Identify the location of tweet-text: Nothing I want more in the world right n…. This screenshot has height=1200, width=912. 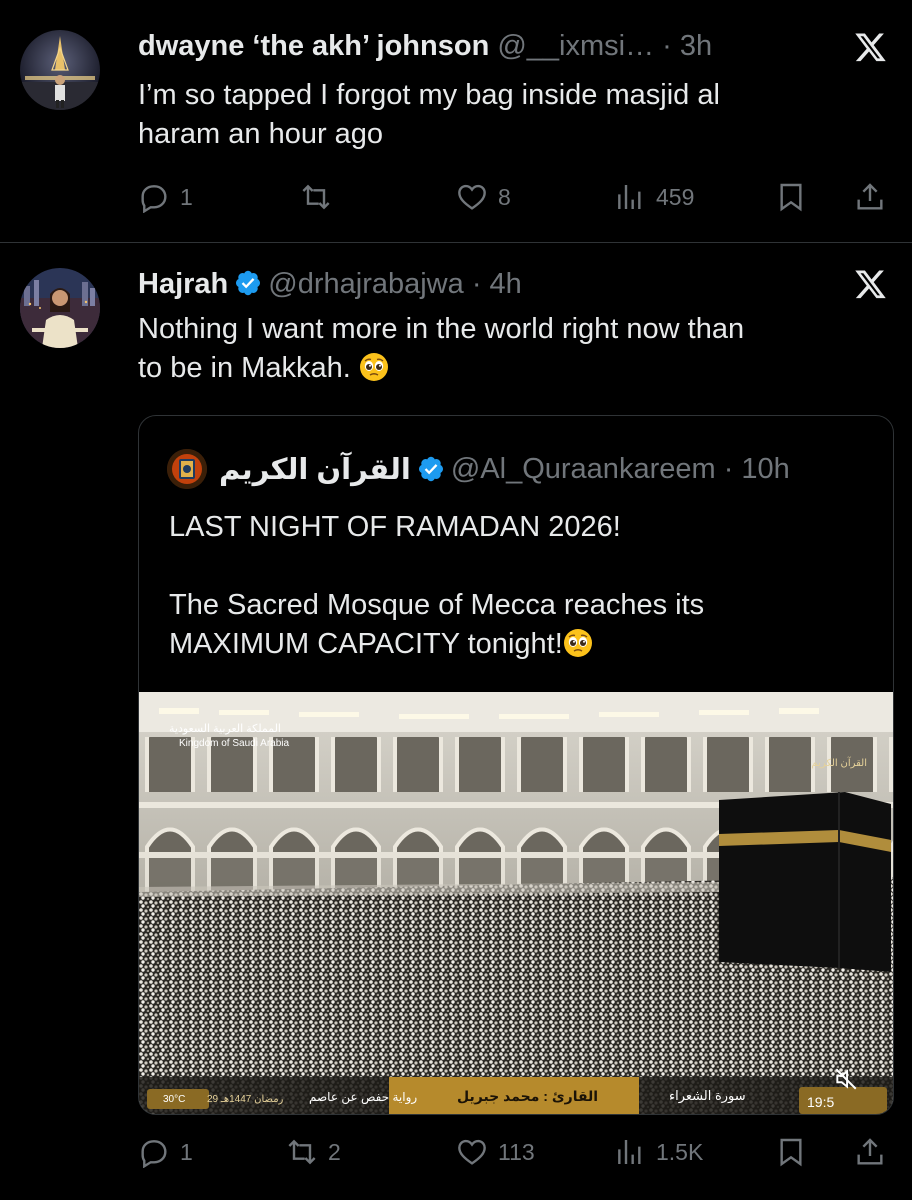
(508, 349).